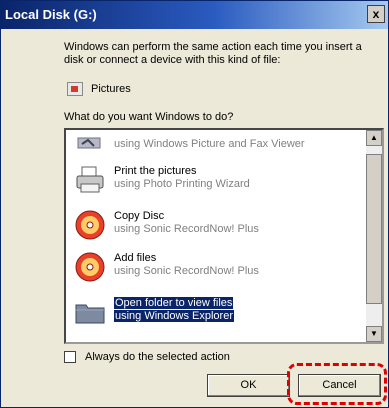 The width and height of the screenshot is (389, 408). I want to click on action-subtitle: using Photo Printing Wizard, so click(182, 184).